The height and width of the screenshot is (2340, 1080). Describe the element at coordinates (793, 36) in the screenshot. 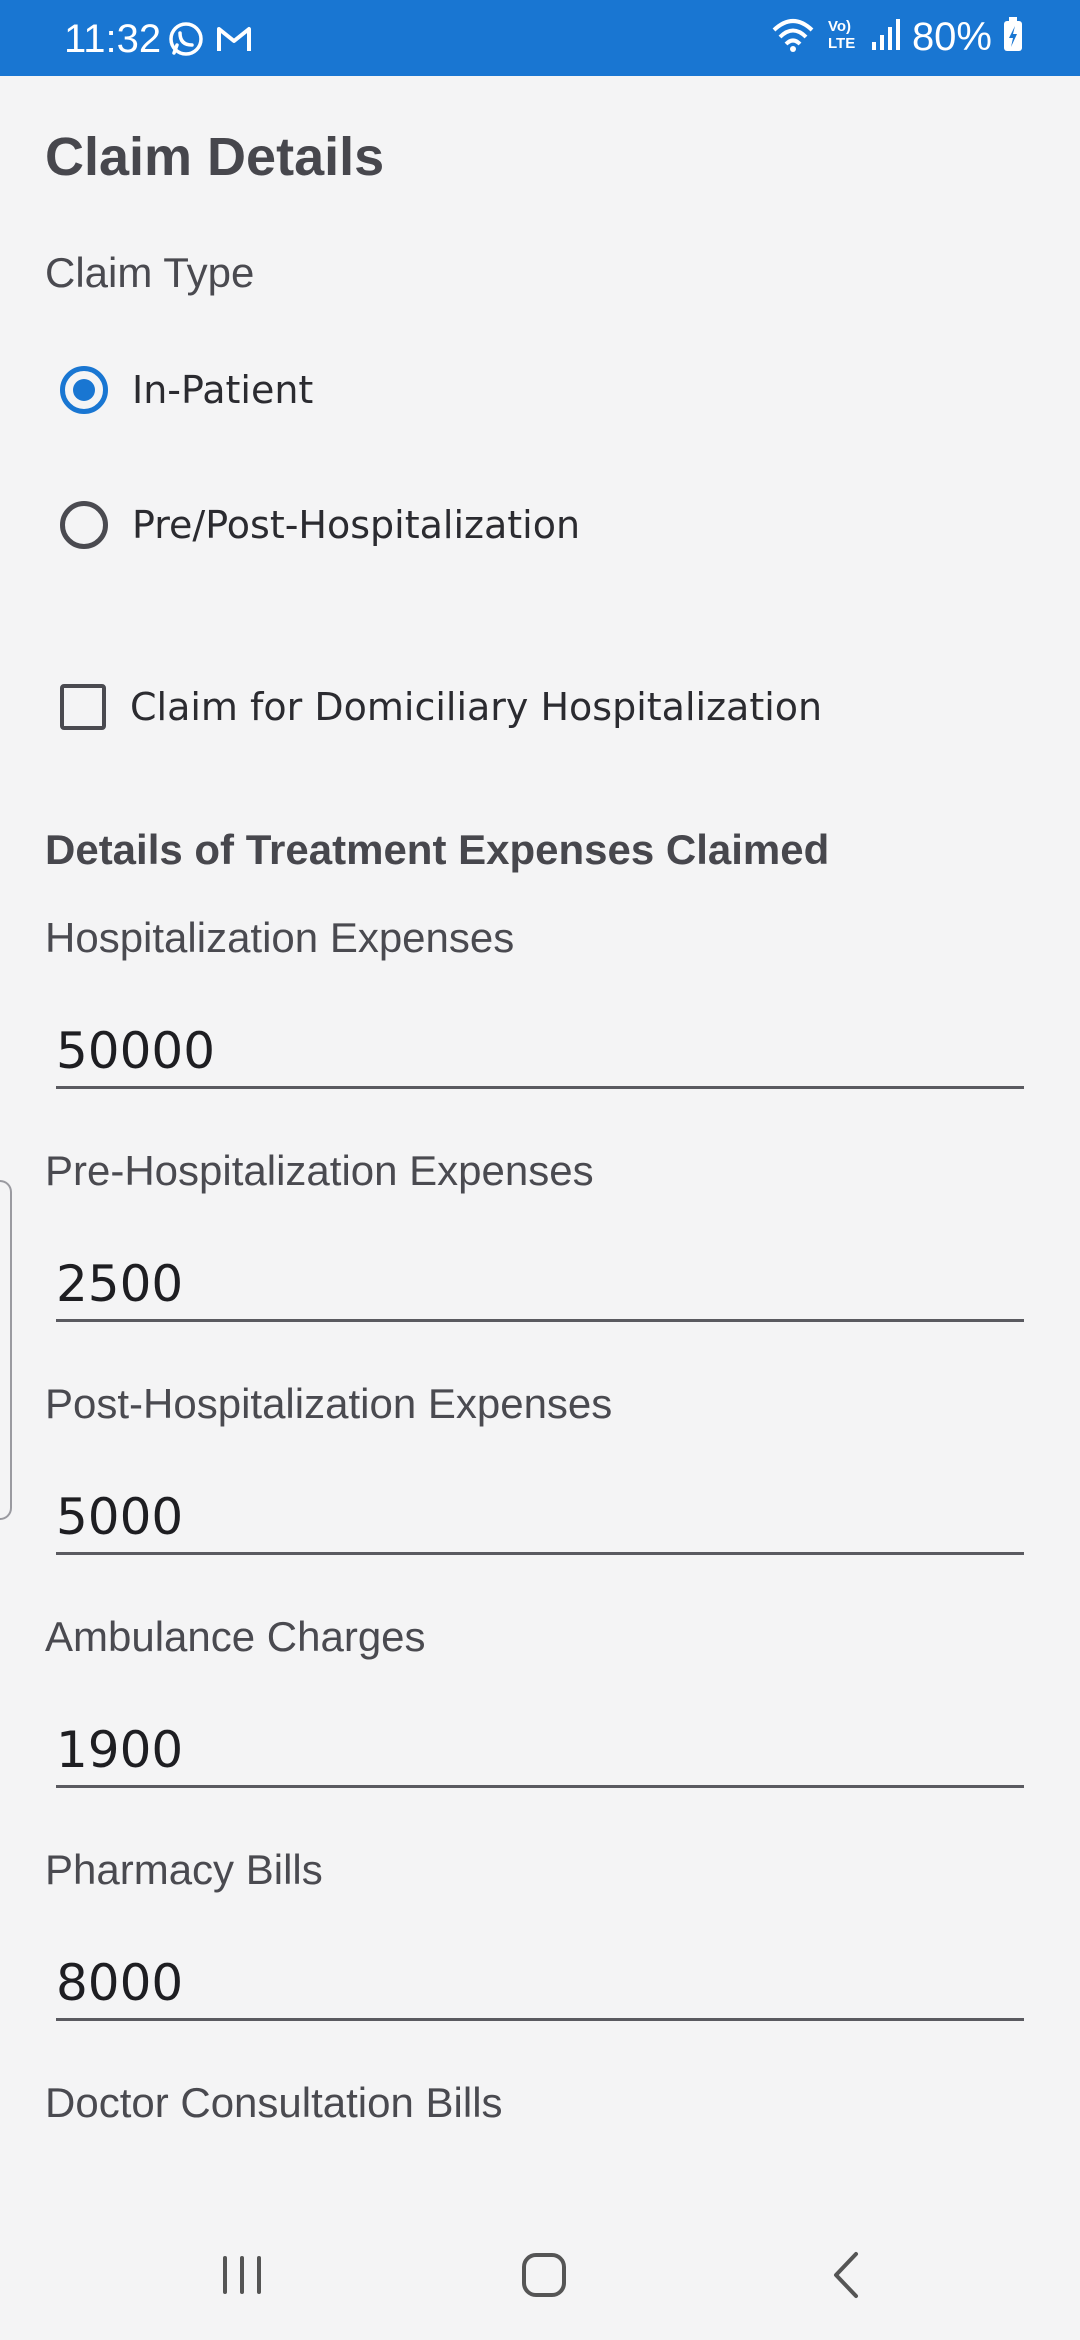

I see `wifi-icon` at that location.